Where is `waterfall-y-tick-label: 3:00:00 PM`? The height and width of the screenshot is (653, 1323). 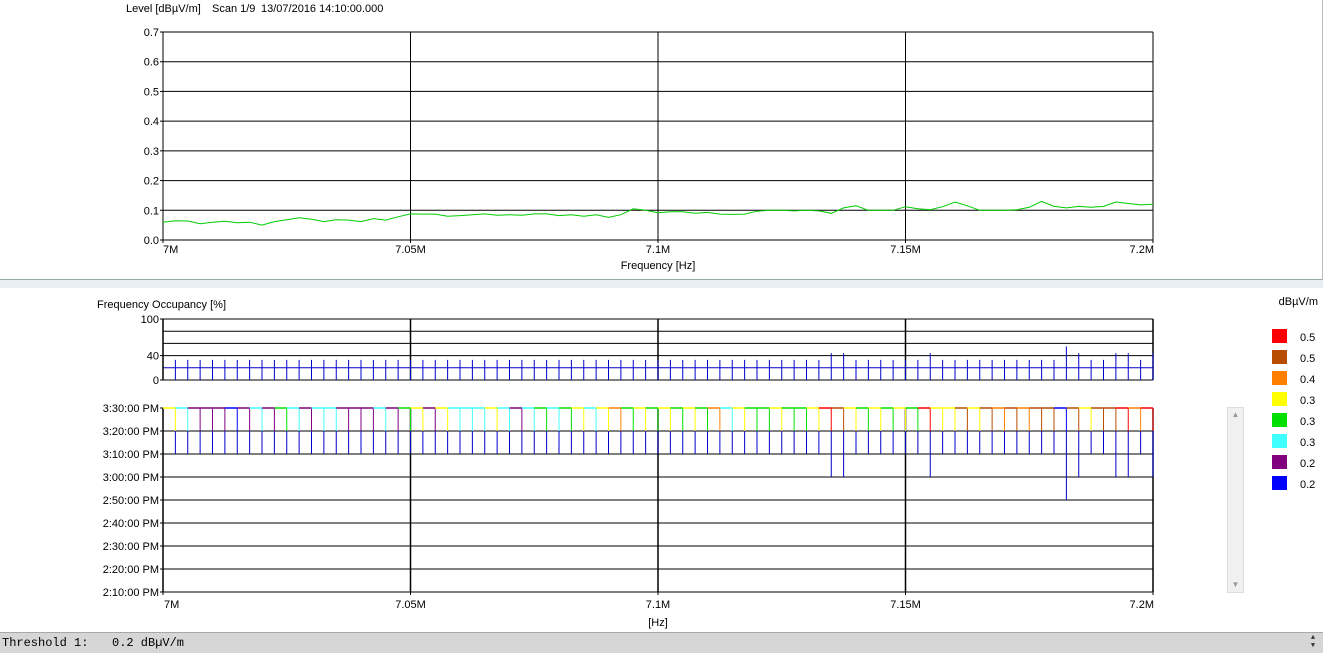
waterfall-y-tick-label: 3:00:00 PM is located at coordinates (131, 478).